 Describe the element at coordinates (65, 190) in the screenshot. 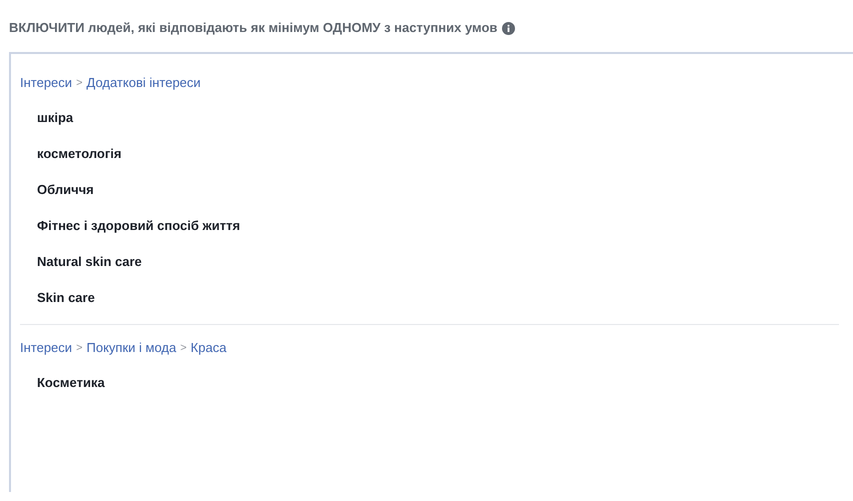

I see `interest-item: Обличчя` at that location.